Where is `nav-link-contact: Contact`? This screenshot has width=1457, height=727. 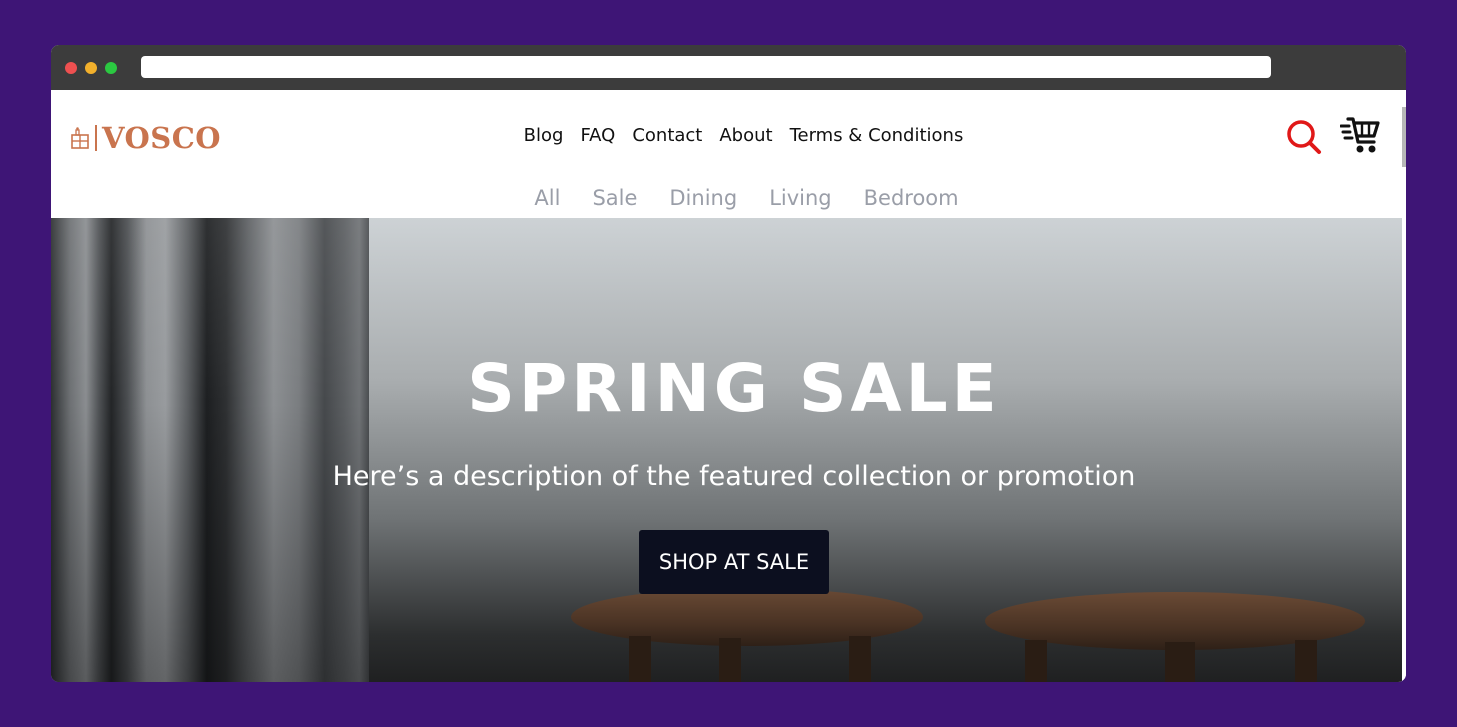 nav-link-contact: Contact is located at coordinates (667, 135).